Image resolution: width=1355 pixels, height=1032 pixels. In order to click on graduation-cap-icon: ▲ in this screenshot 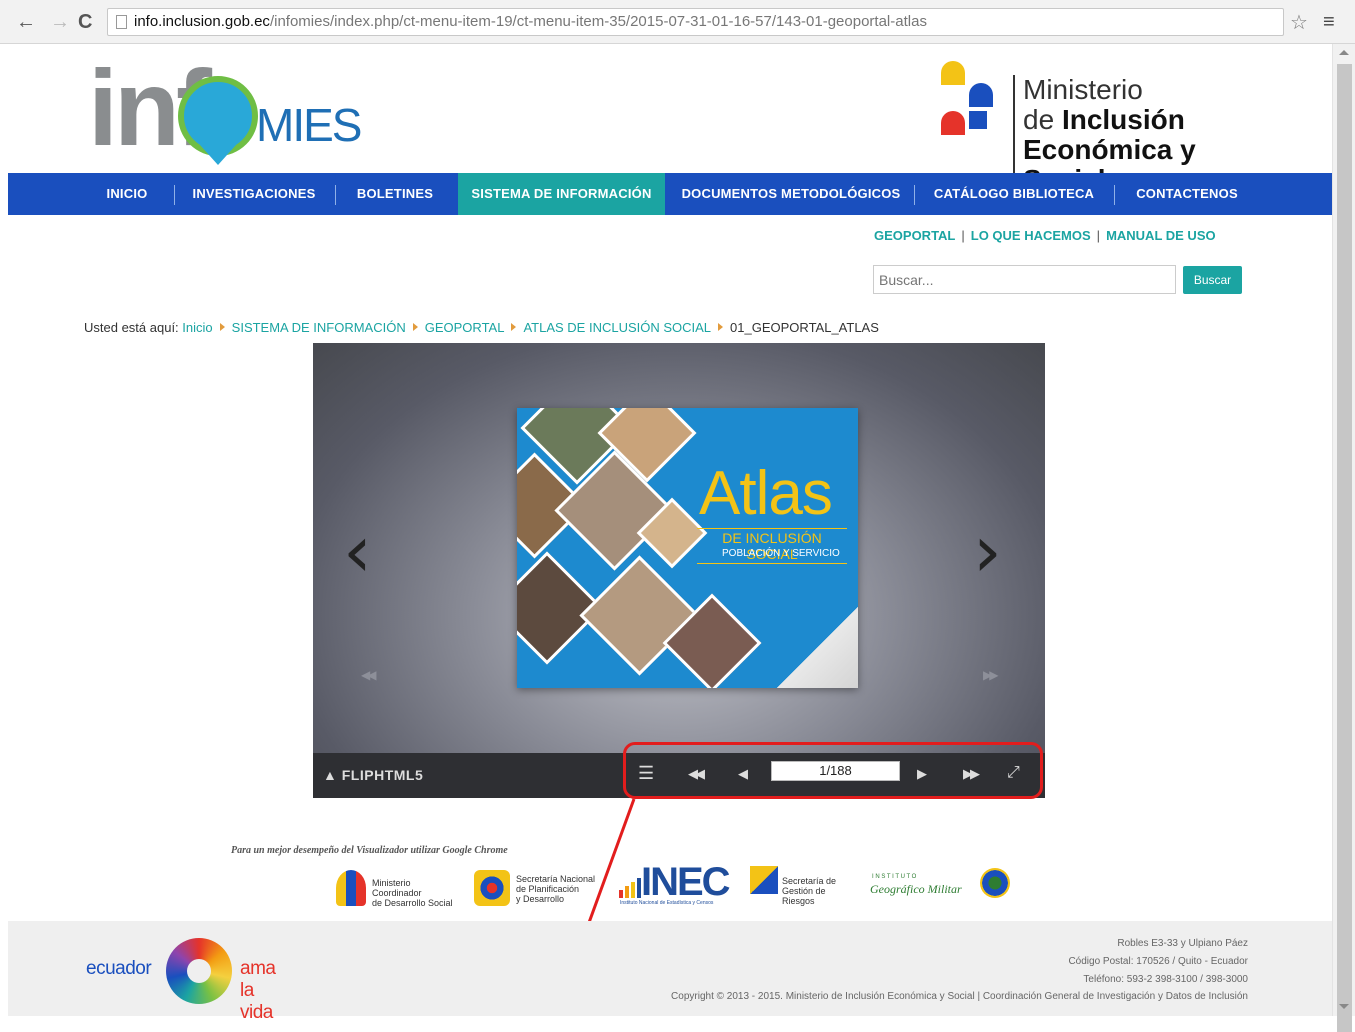, I will do `click(330, 775)`.